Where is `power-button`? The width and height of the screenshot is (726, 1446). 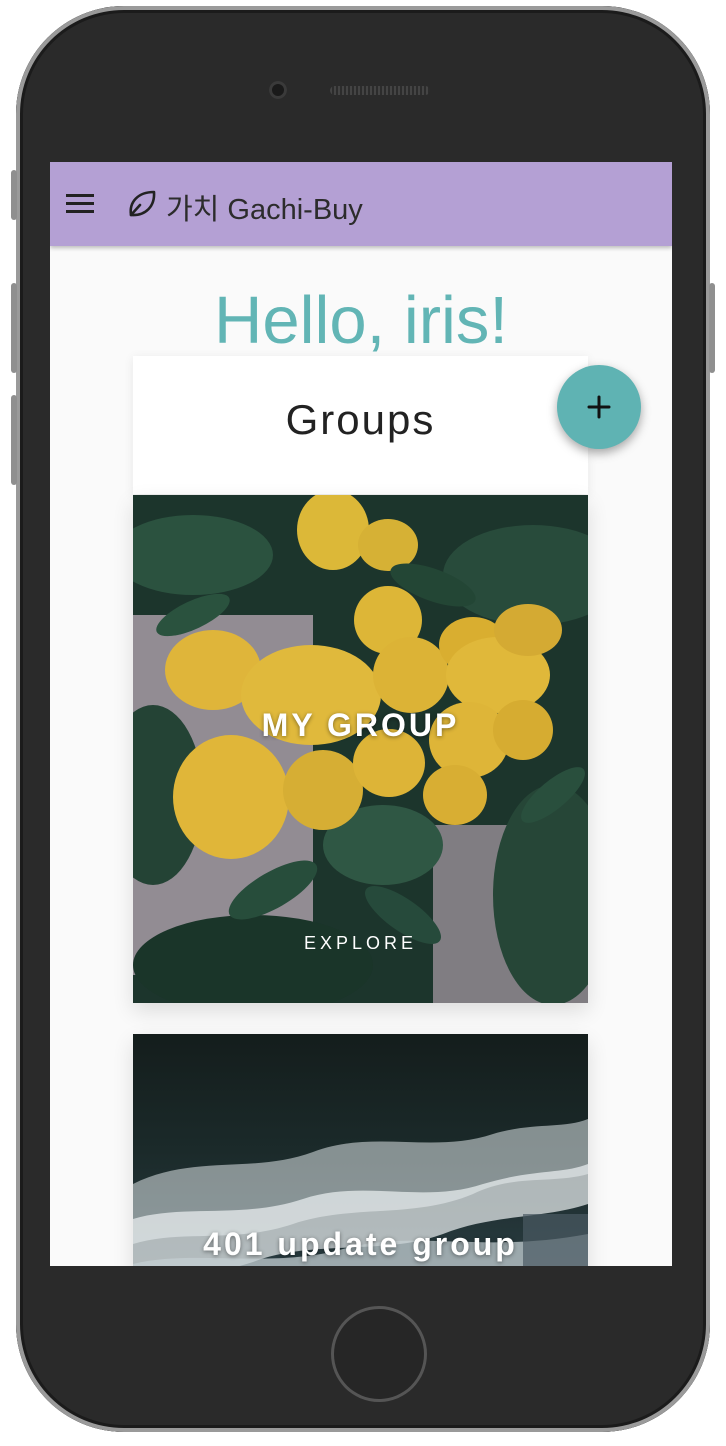 power-button is located at coordinates (712, 328).